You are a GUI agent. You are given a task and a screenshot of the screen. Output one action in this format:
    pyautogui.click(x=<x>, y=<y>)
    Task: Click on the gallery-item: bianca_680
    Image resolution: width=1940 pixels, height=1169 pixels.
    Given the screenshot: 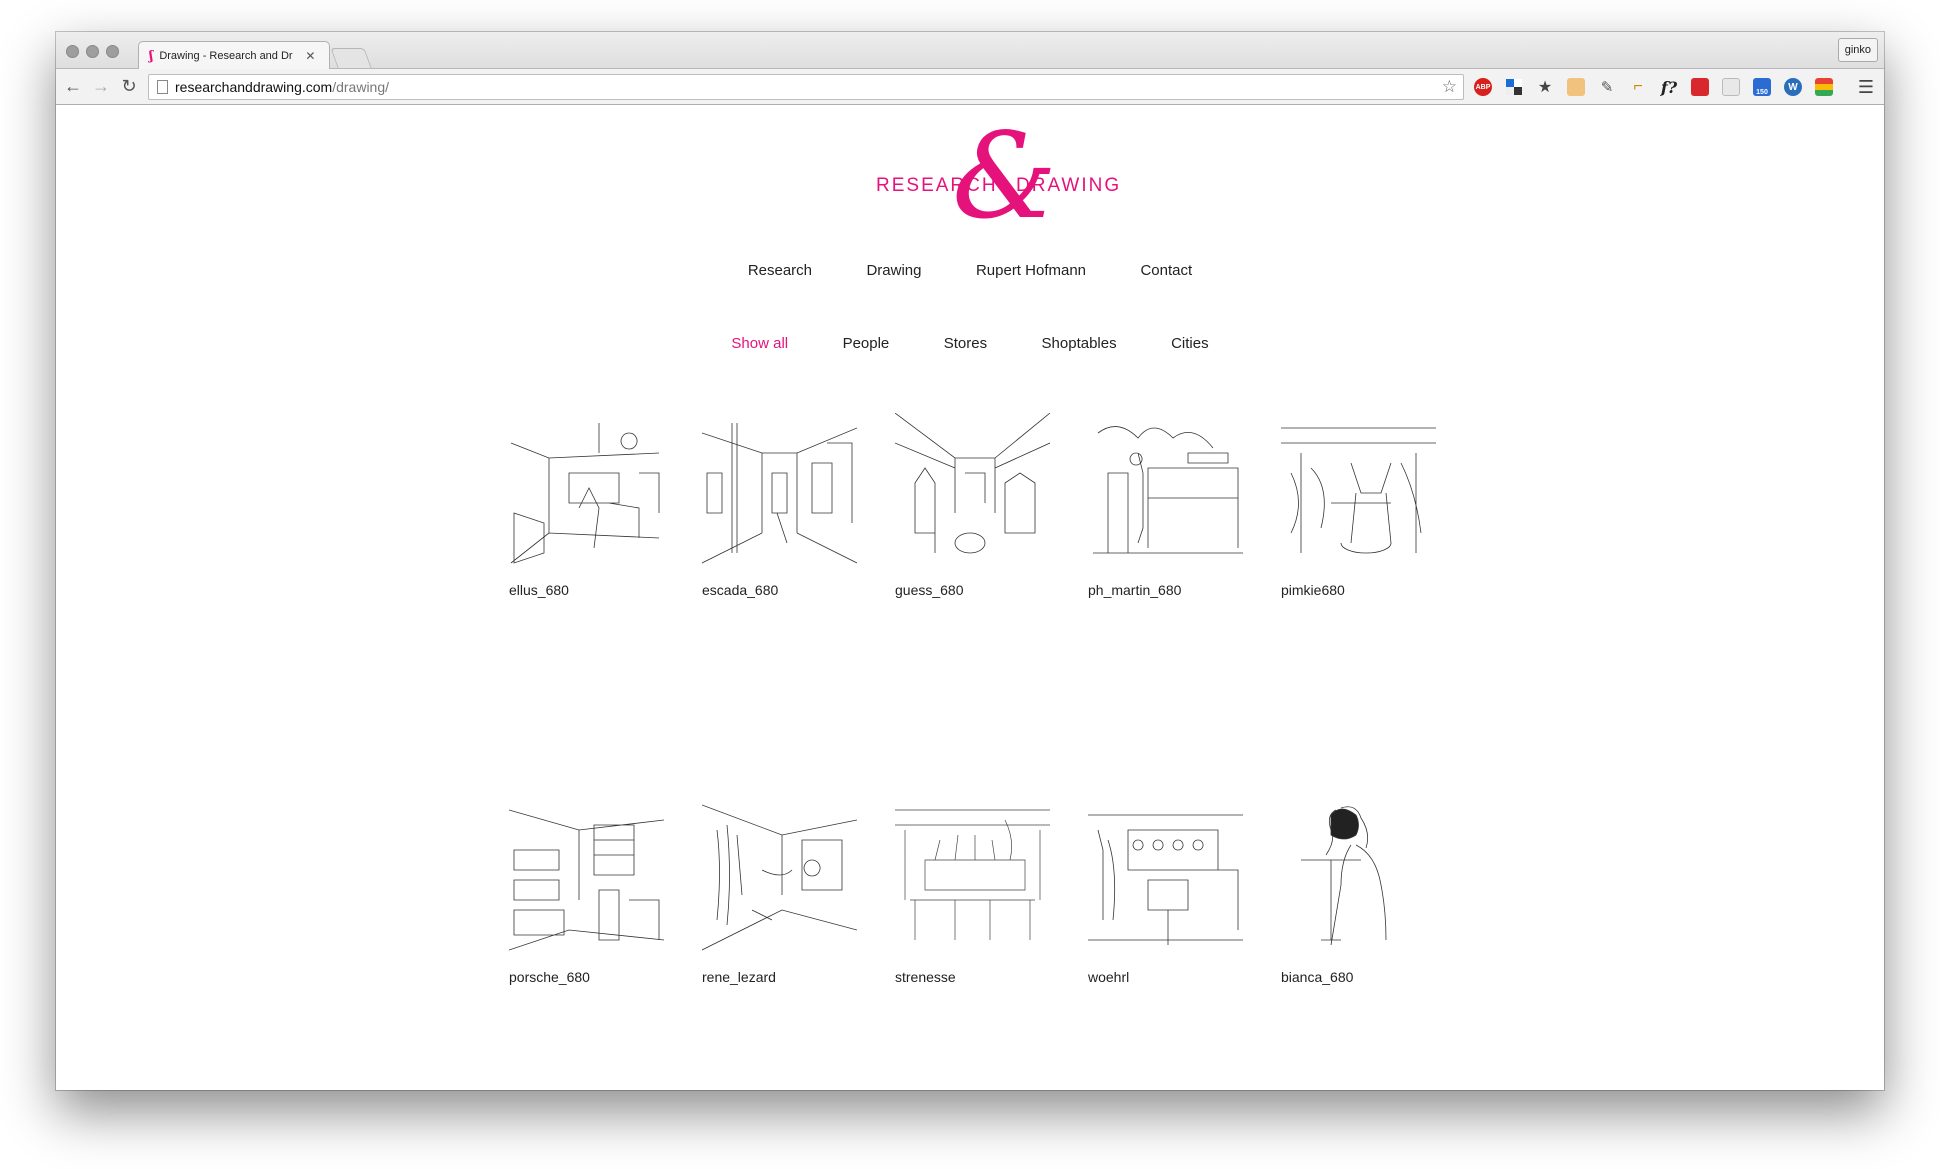 What is the action you would take?
    pyautogui.click(x=1358, y=892)
    